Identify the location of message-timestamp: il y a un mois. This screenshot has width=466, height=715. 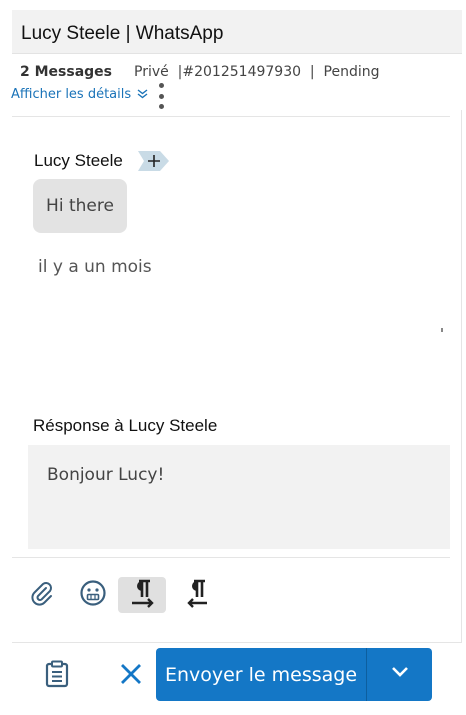
(95, 267).